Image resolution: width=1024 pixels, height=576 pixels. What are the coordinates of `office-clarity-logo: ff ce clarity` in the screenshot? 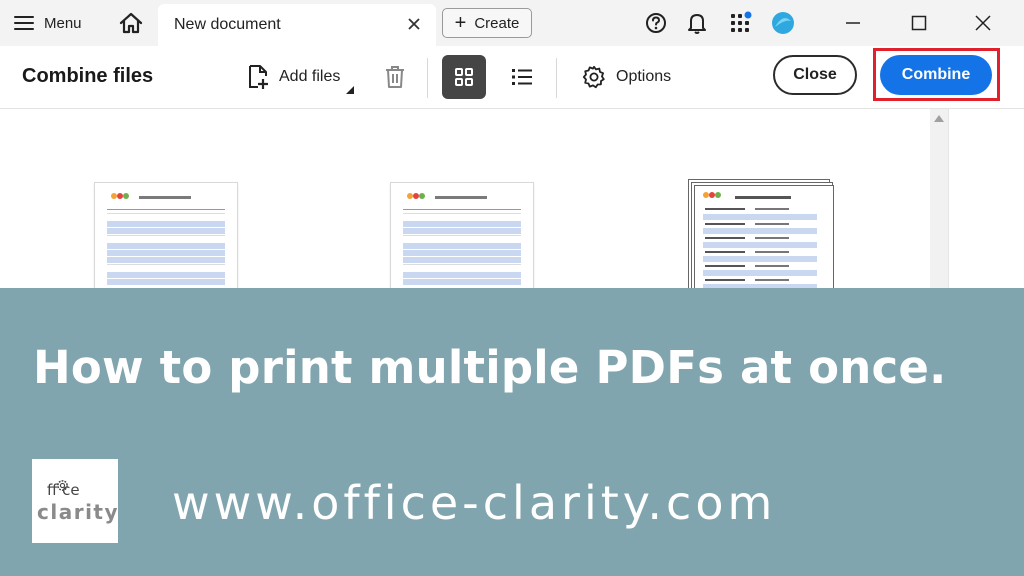 It's located at (75, 501).